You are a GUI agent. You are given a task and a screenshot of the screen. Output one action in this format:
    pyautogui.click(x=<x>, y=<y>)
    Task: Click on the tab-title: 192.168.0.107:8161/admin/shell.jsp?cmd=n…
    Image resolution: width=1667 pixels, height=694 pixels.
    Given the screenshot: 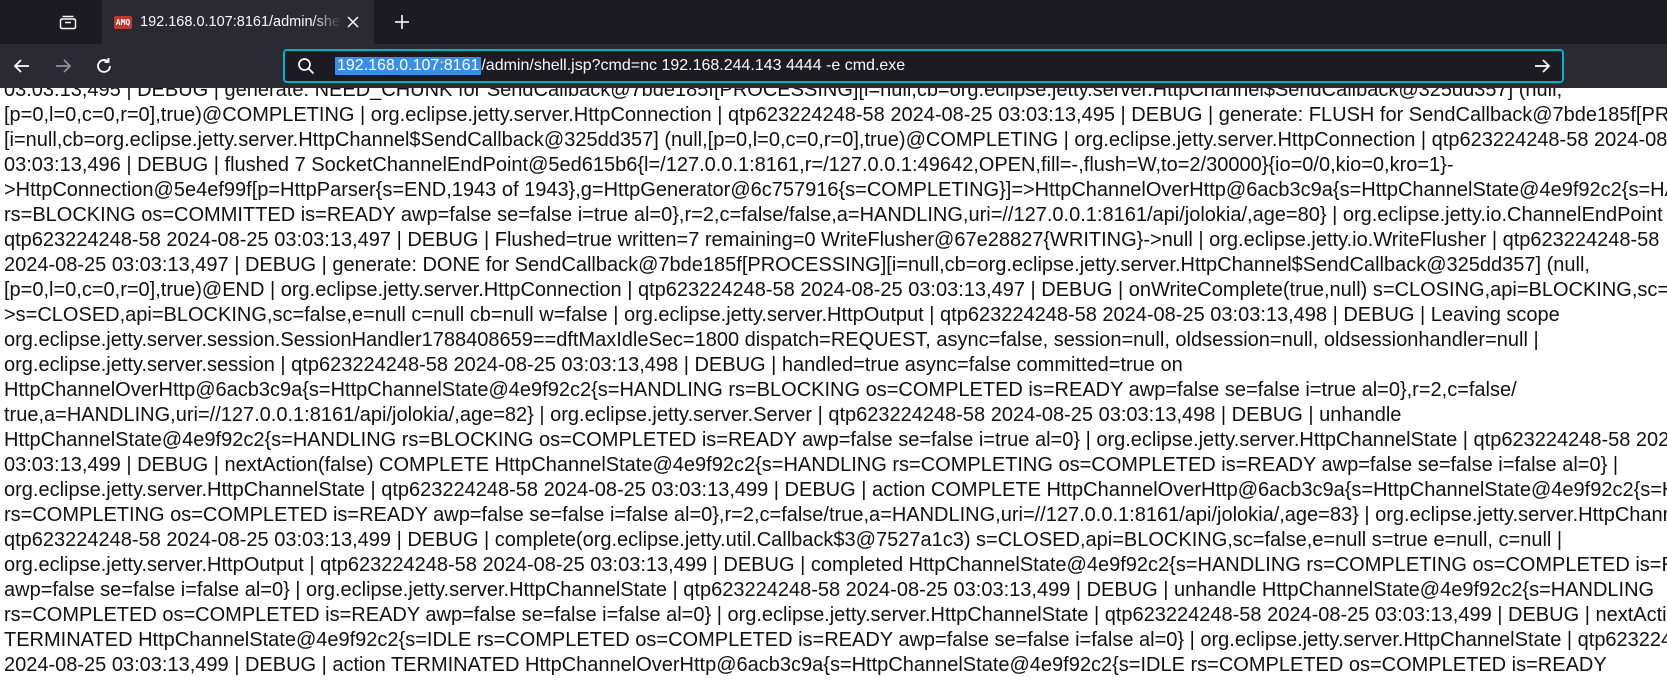 What is the action you would take?
    pyautogui.click(x=241, y=22)
    